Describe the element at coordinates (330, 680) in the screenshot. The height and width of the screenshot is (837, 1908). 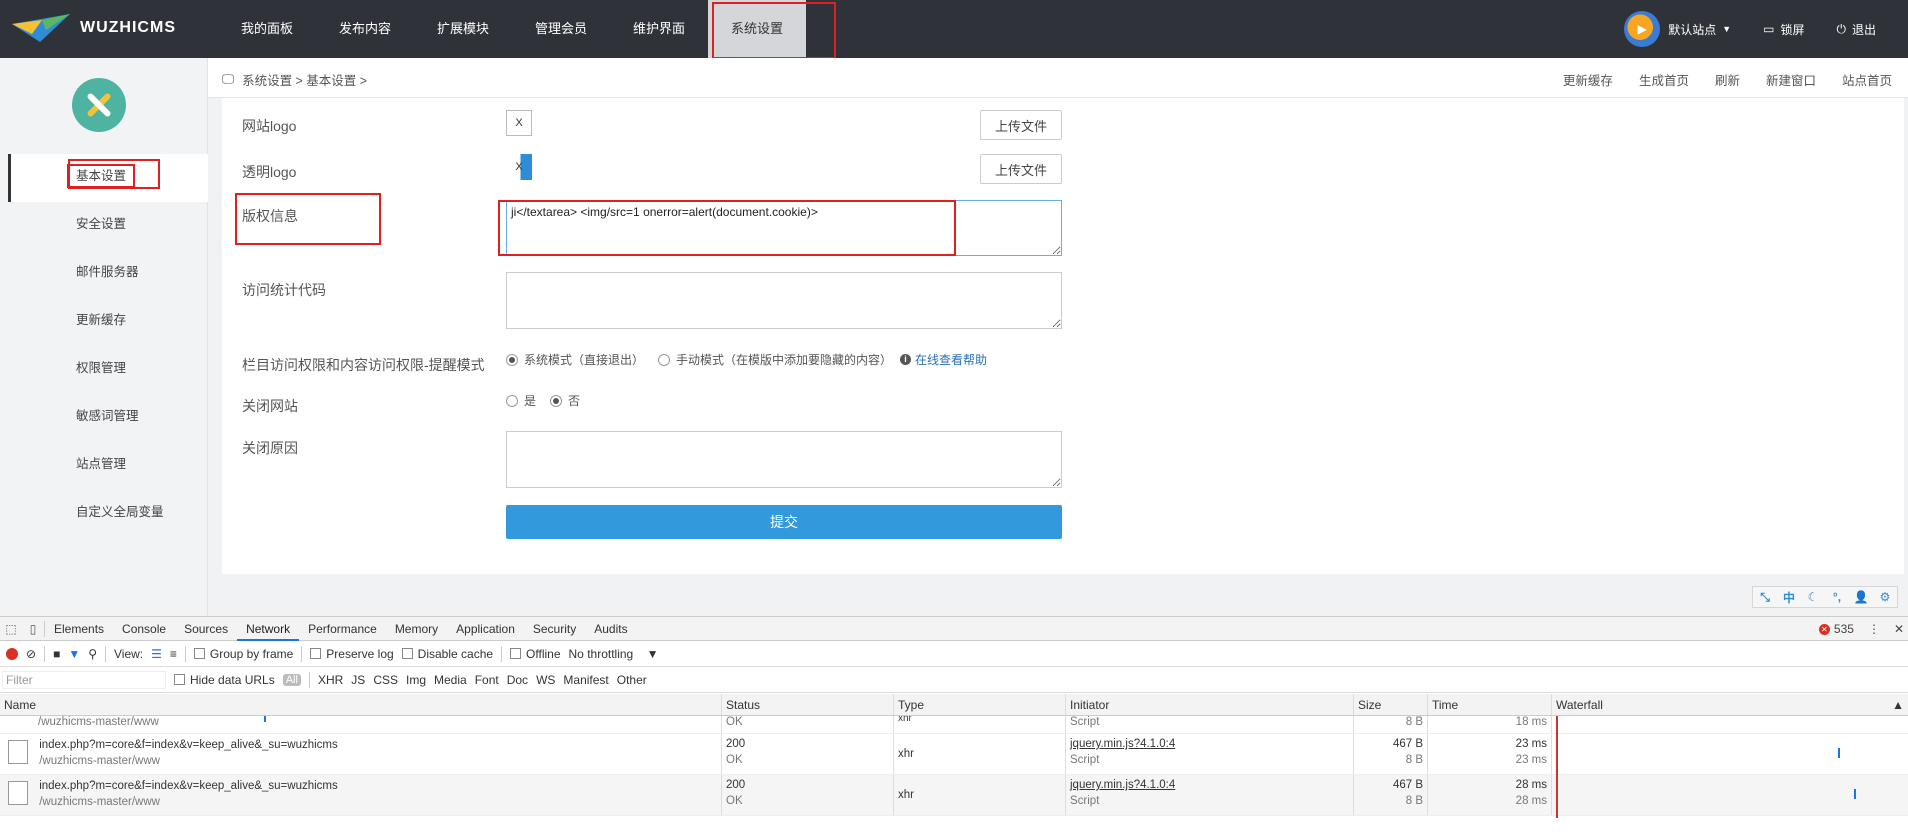
I see `filter-type-xhr: XHR` at that location.